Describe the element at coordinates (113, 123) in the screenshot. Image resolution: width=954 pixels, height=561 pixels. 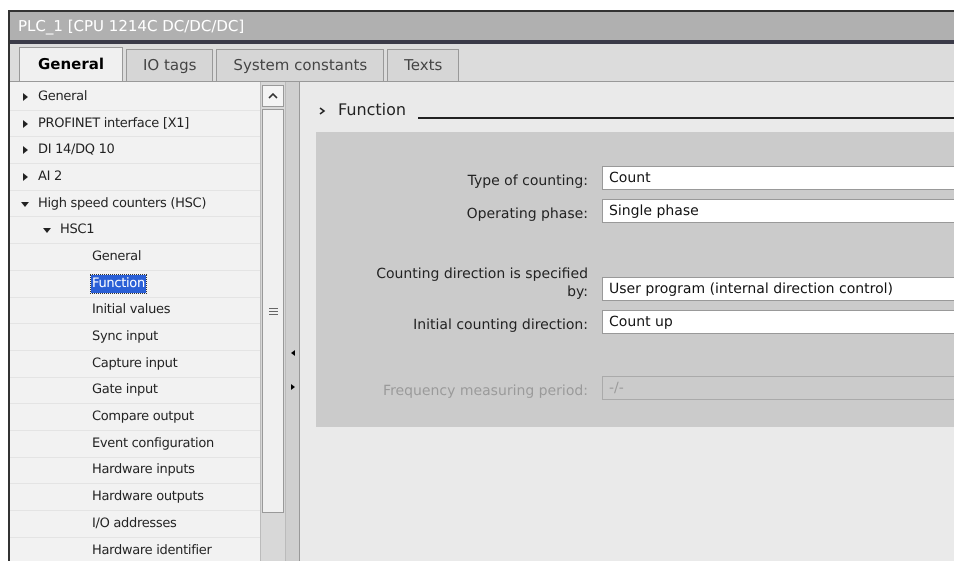
I see `tree-item: PROFINET interface [X1]` at that location.